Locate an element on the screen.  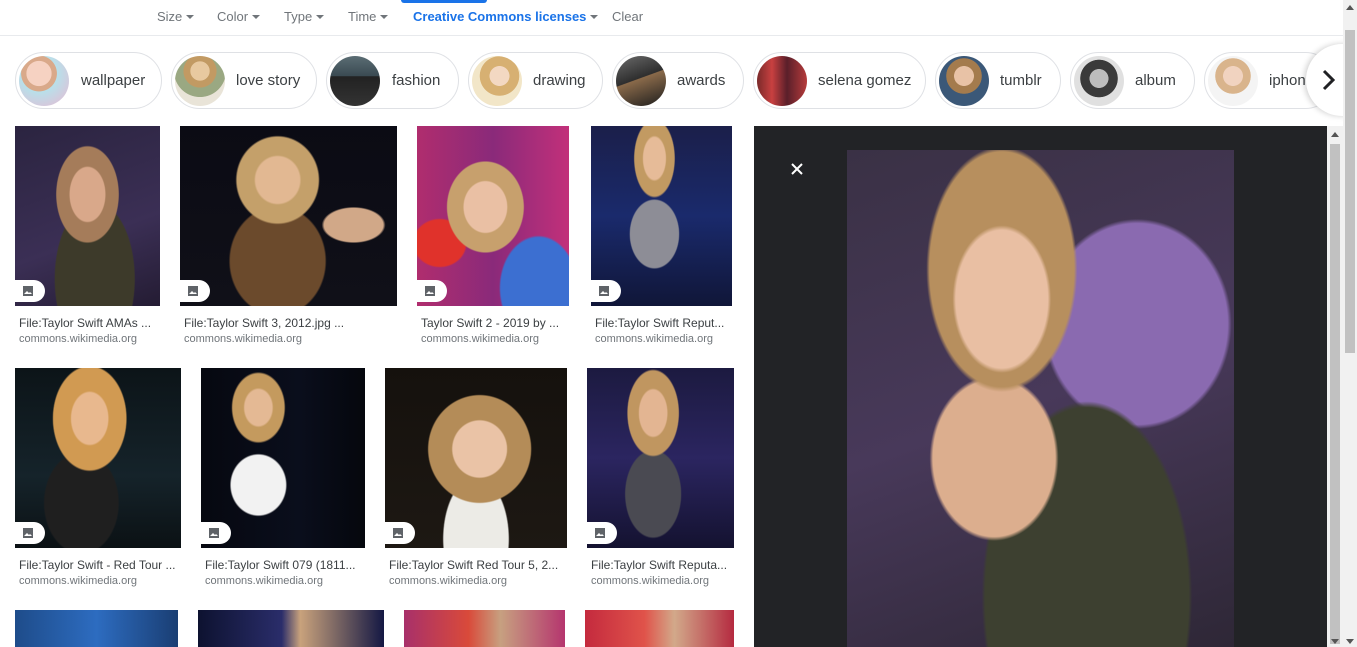
filter-license: Creative Commons licenses is located at coordinates (506, 16).